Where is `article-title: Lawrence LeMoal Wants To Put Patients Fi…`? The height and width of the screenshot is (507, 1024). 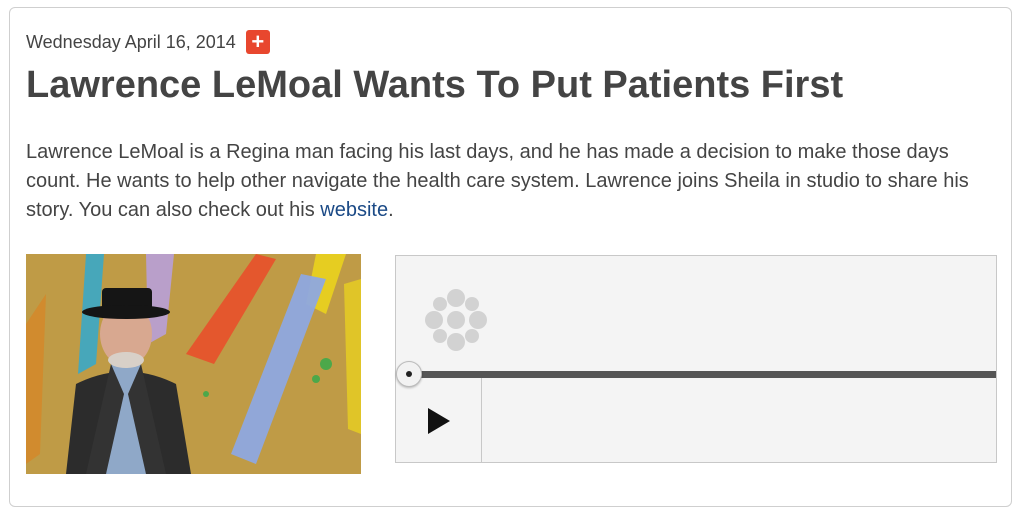 article-title: Lawrence LeMoal Wants To Put Patients Fi… is located at coordinates (435, 85).